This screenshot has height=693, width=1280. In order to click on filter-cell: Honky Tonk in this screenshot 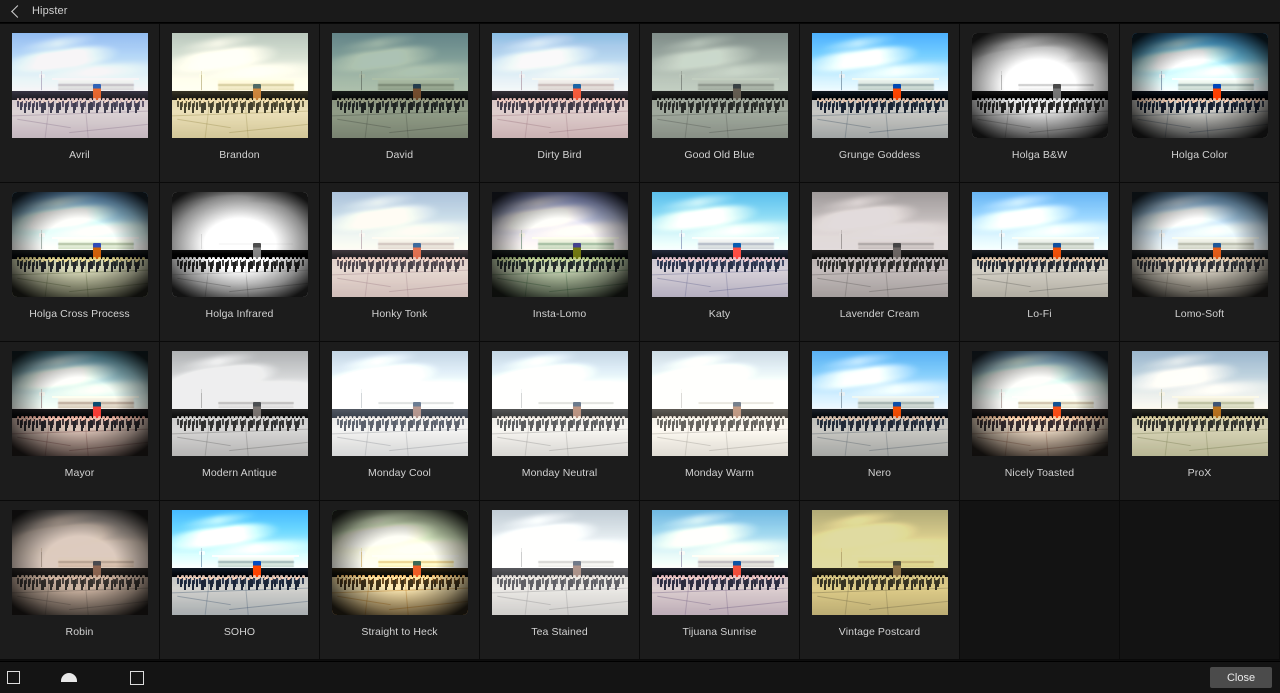, I will do `click(400, 262)`.